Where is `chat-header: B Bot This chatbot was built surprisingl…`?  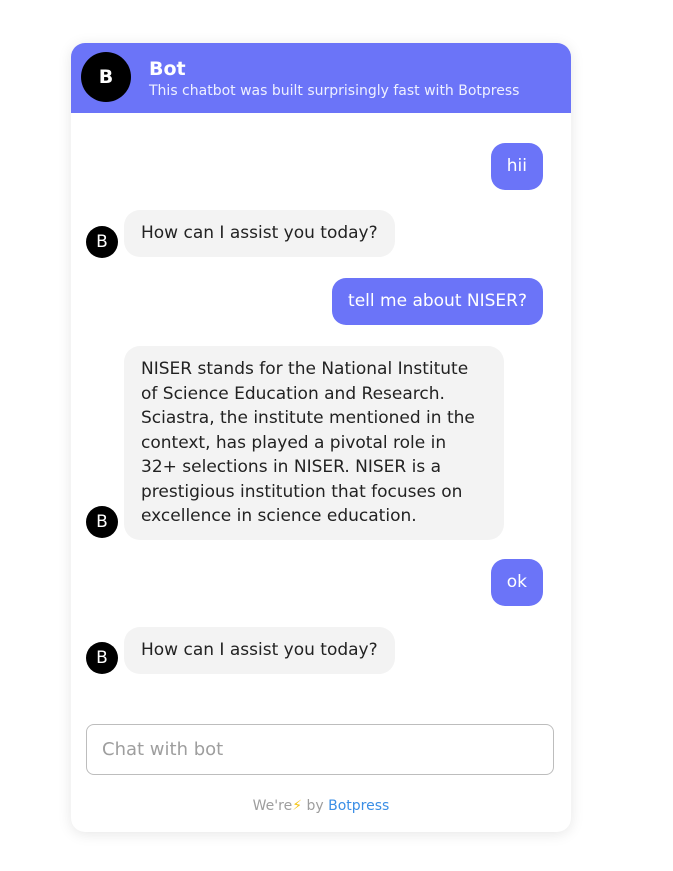 chat-header: B Bot This chatbot was built surprisingl… is located at coordinates (321, 78).